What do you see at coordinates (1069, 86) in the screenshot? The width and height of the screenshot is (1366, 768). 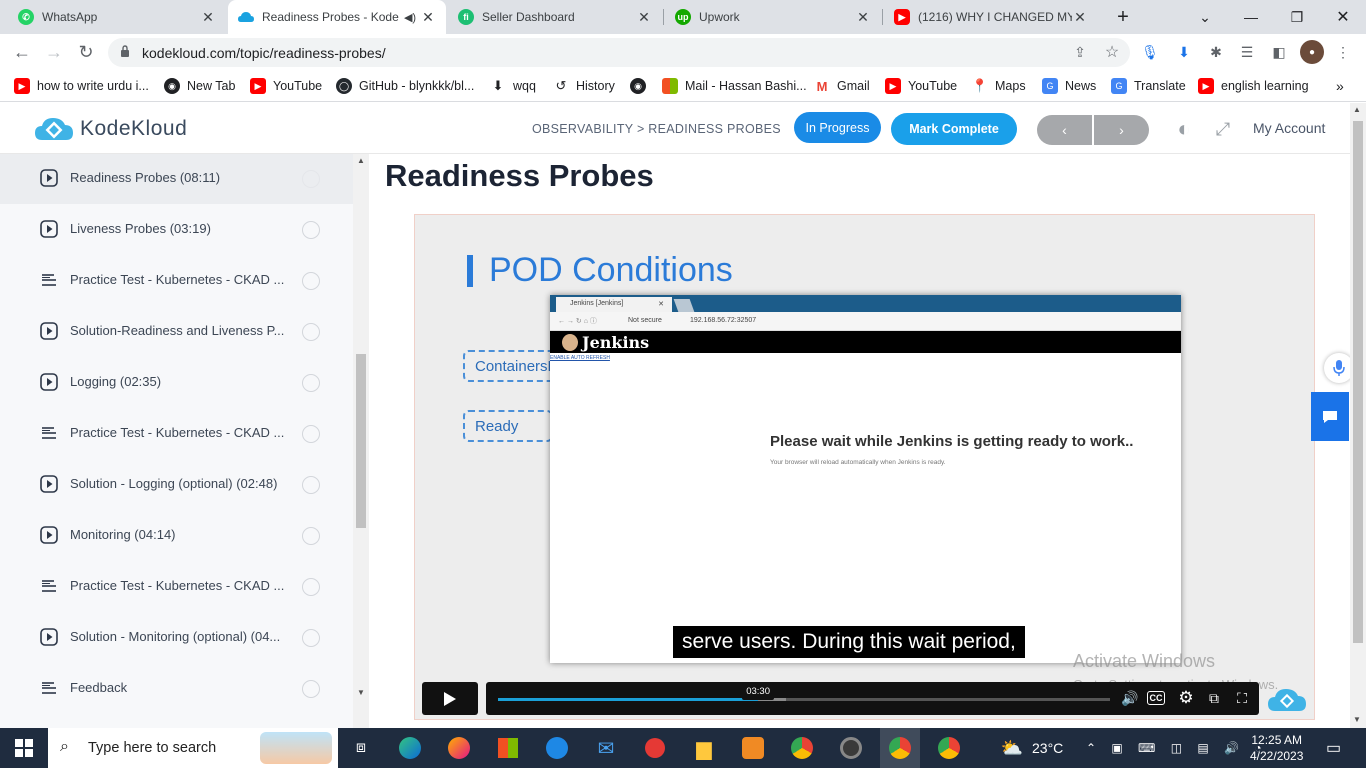 I see `bookmark-item: G News` at bounding box center [1069, 86].